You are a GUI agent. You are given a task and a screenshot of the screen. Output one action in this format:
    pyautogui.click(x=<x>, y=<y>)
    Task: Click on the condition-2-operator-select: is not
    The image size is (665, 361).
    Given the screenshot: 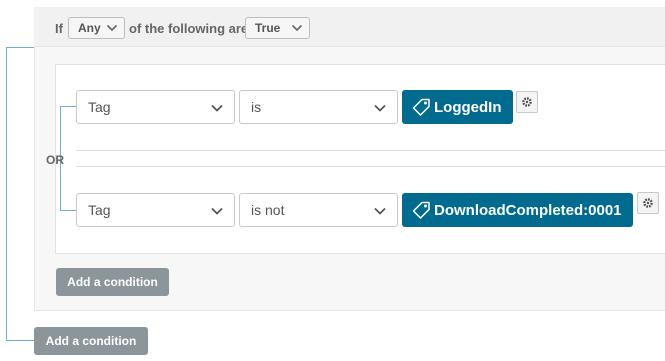 What is the action you would take?
    pyautogui.click(x=318, y=210)
    